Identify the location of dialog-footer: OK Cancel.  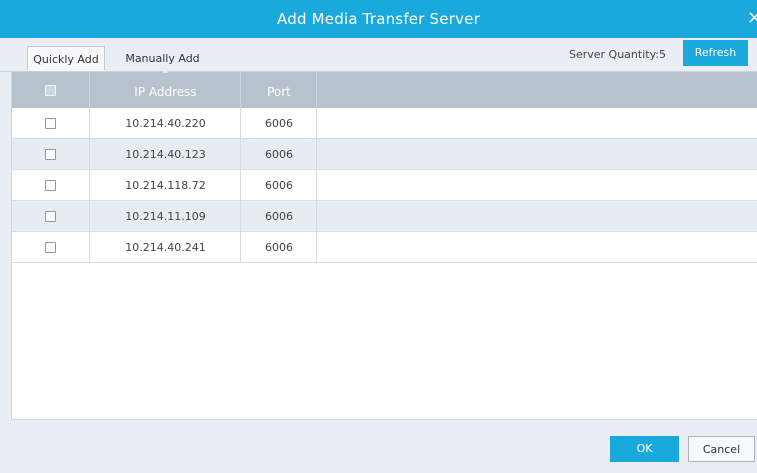
(384, 446).